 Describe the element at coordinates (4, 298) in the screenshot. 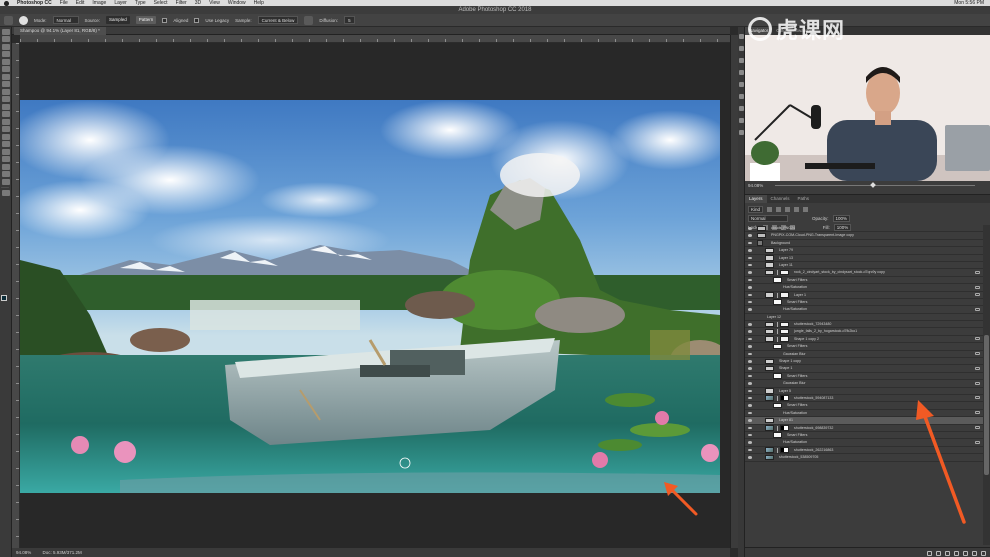

I see `foreground-color-swatch` at that location.